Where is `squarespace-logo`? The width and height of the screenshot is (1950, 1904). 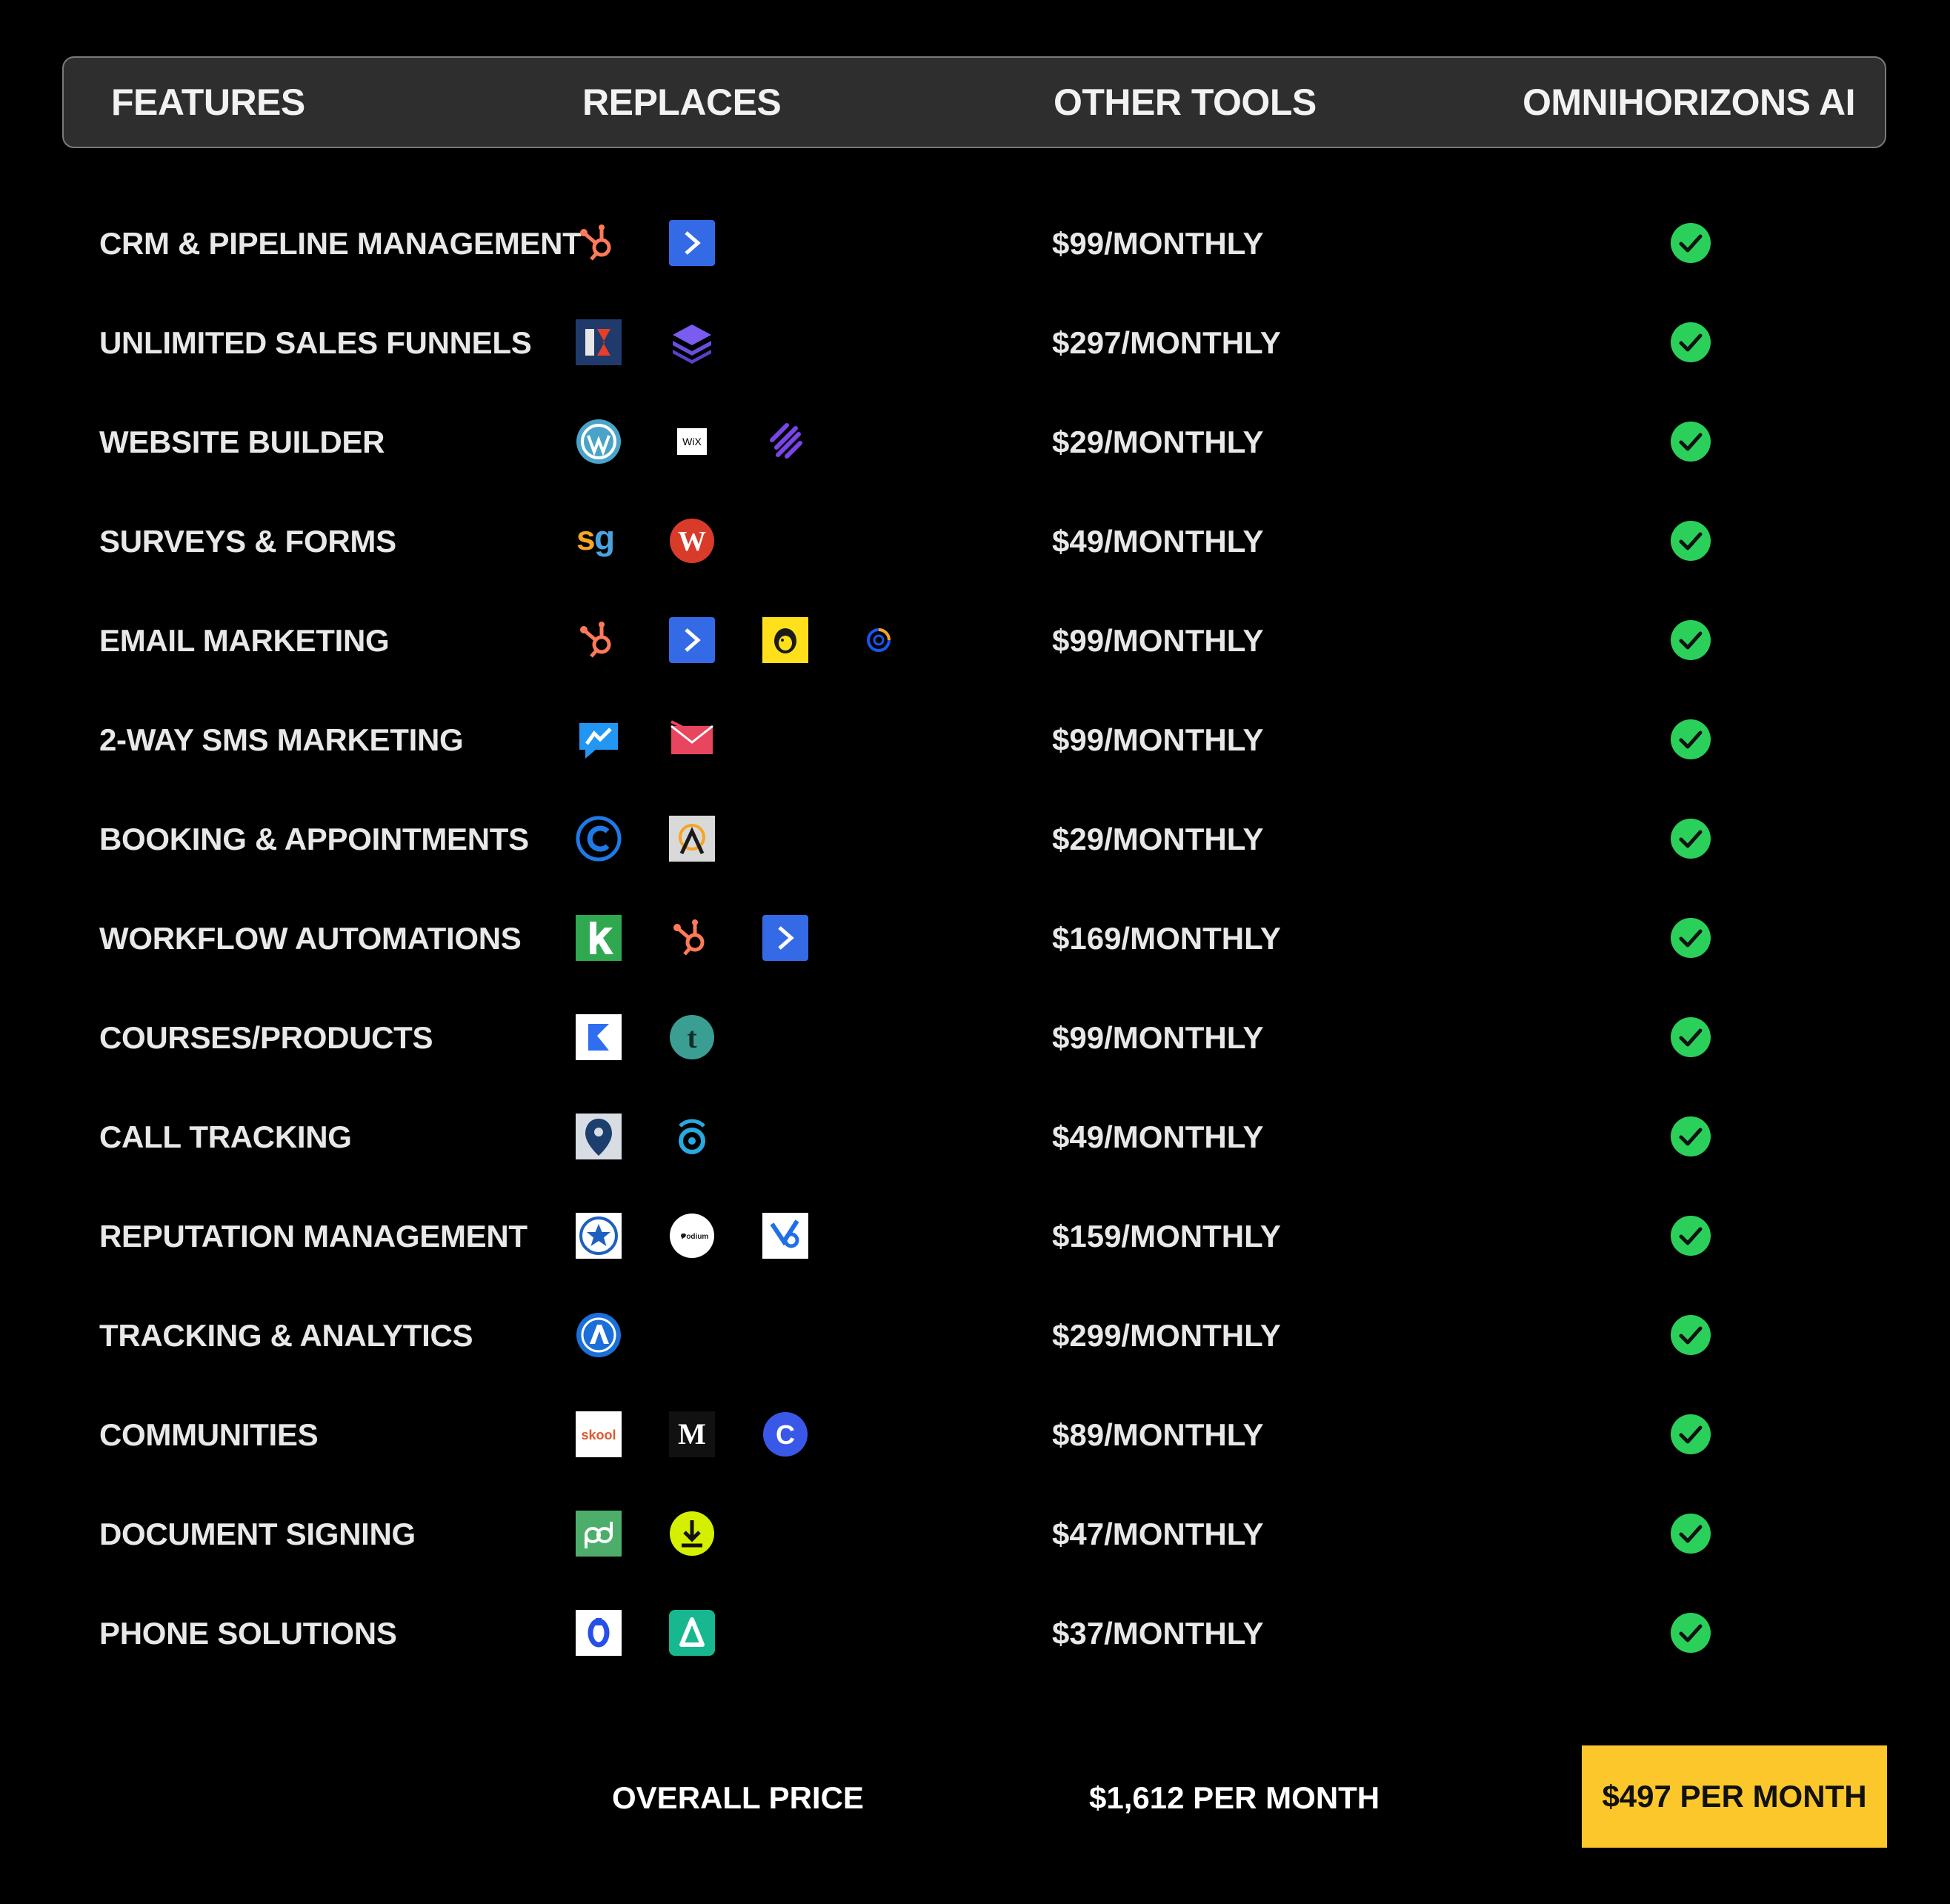
squarespace-logo is located at coordinates (785, 442).